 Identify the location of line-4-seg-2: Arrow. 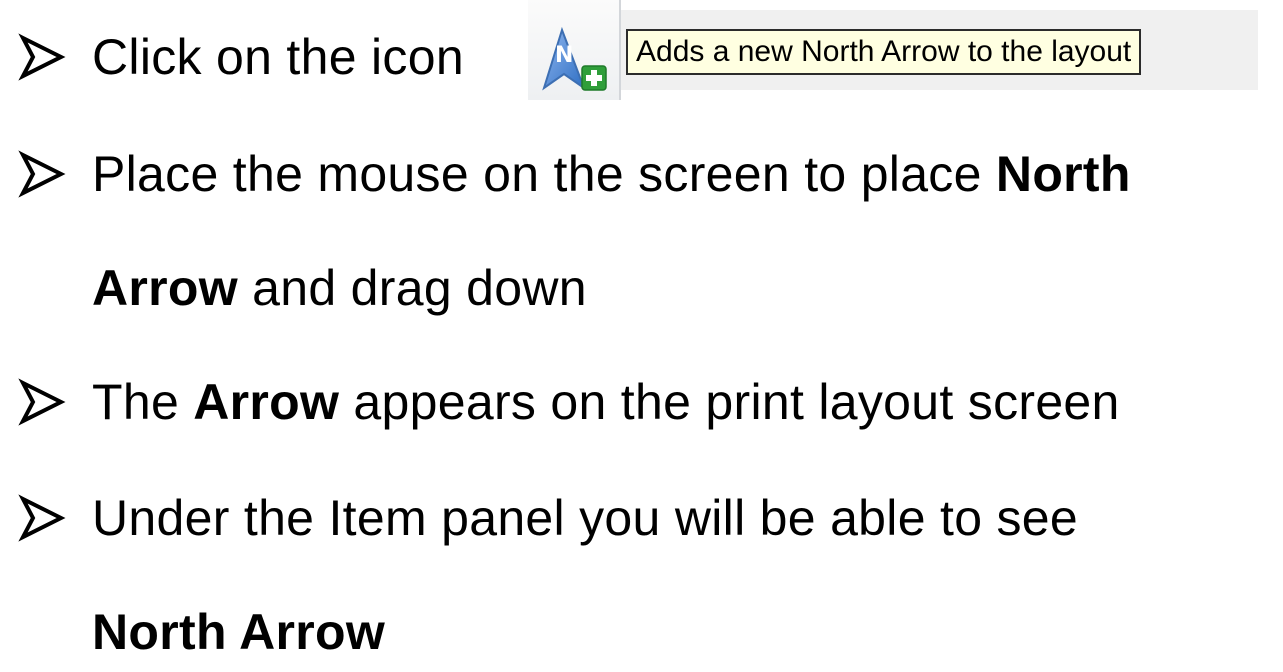
(266, 402).